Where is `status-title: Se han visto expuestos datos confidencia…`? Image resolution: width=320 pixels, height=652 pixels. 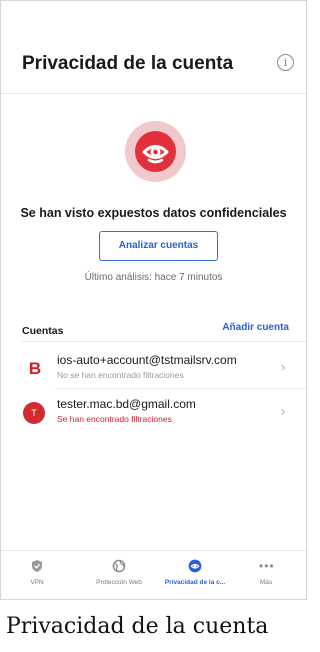 status-title: Se han visto expuestos datos confidencia… is located at coordinates (153, 213).